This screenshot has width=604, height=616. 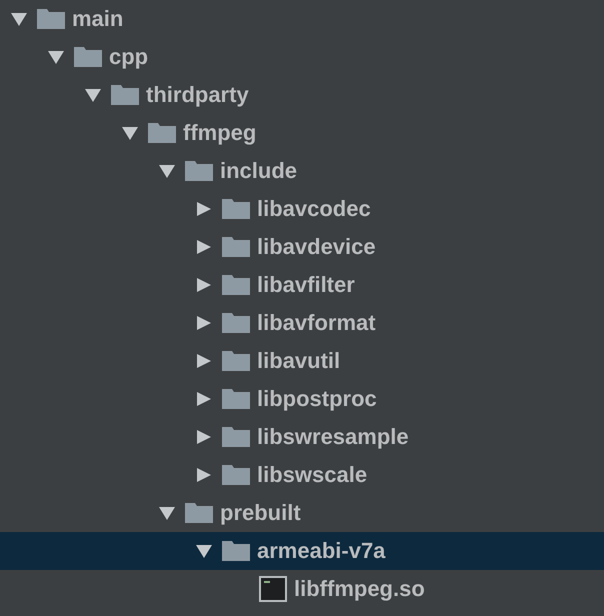 What do you see at coordinates (302, 171) in the screenshot?
I see `tree-row: include` at bounding box center [302, 171].